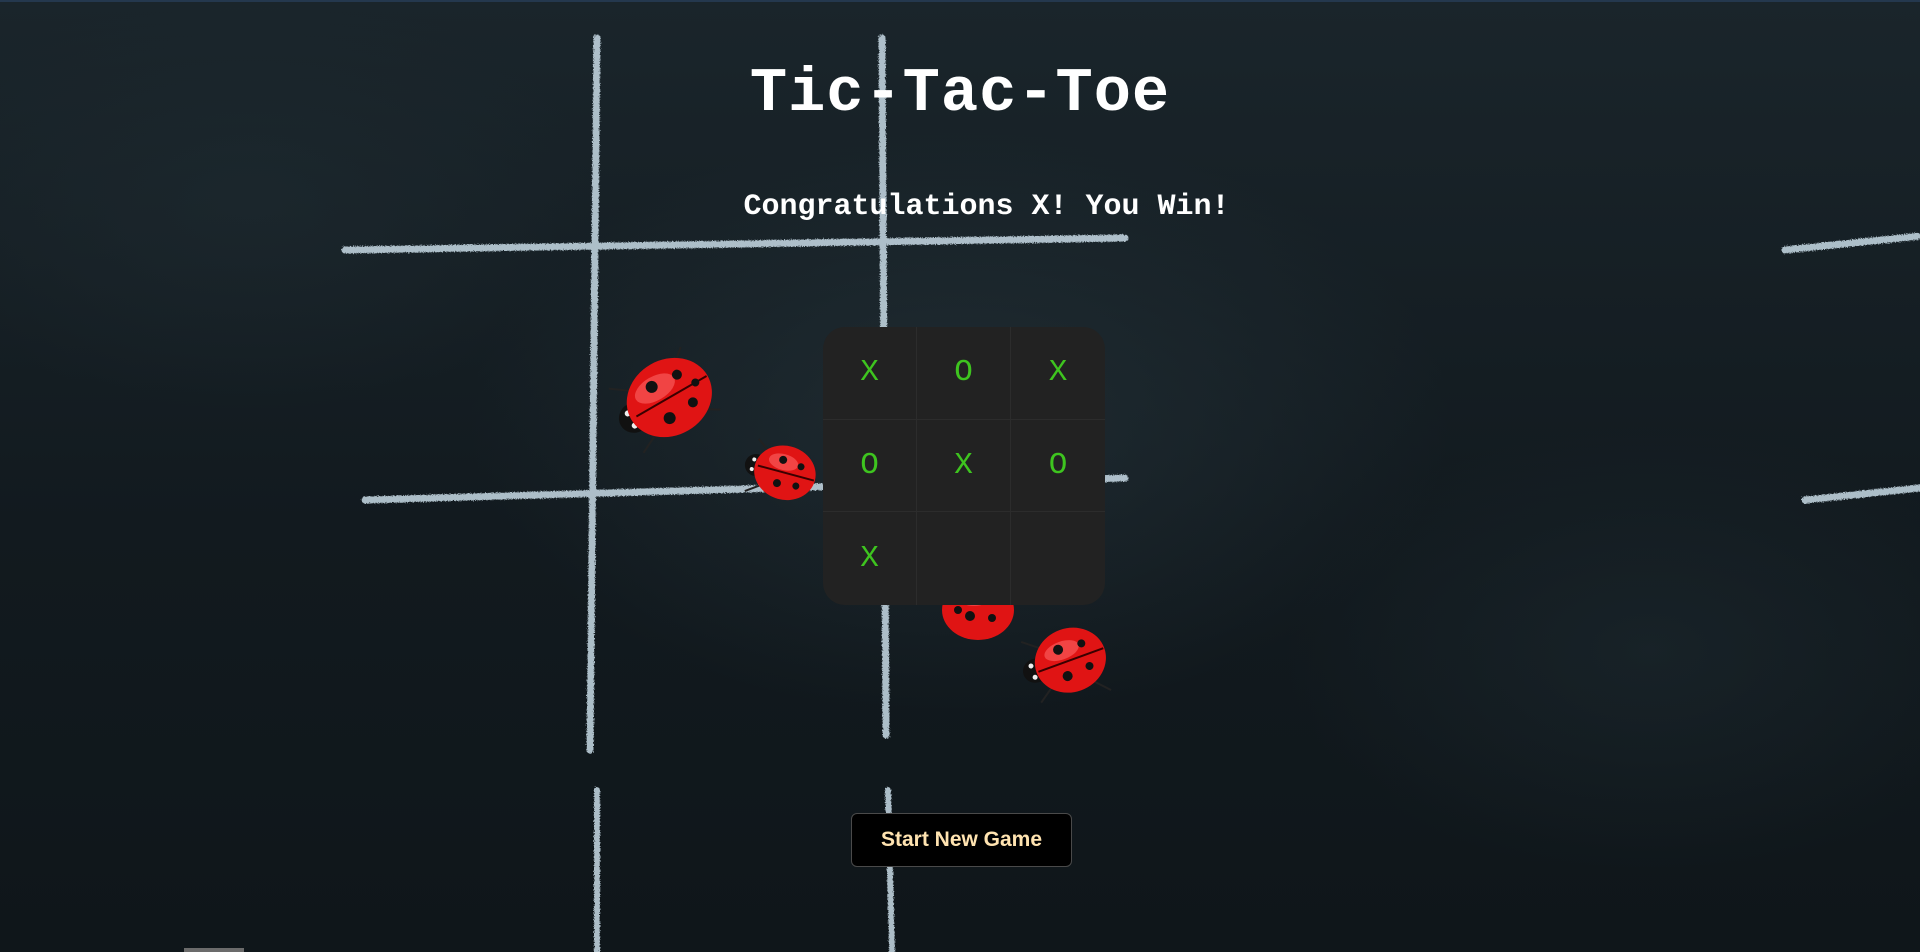 Image resolution: width=1920 pixels, height=952 pixels. What do you see at coordinates (214, 950) in the screenshot?
I see `scrollbar-thumb` at bounding box center [214, 950].